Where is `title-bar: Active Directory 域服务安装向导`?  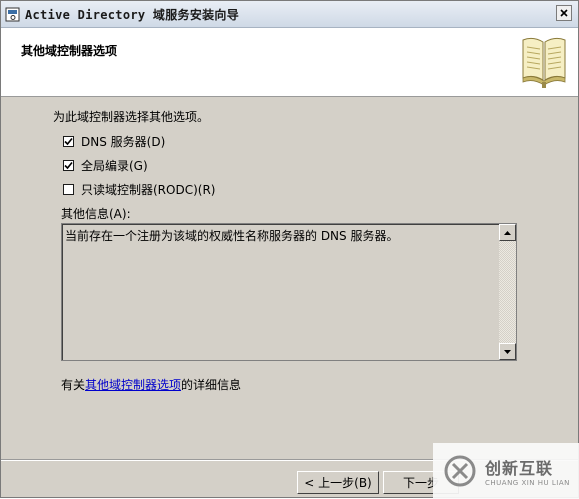
title-bar: Active Directory 域服务安装向导 is located at coordinates (289, 14).